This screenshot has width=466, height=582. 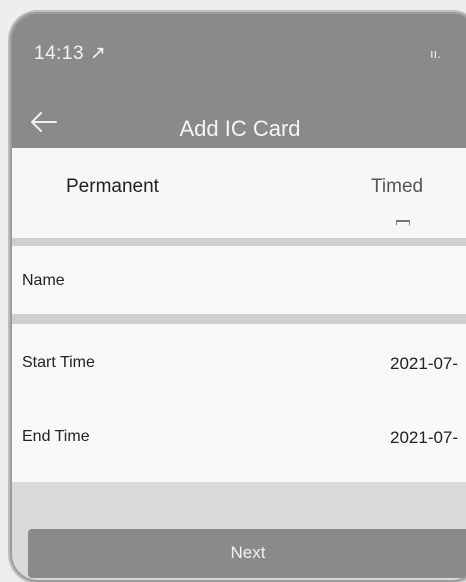 I want to click on tab-timed: Timed, so click(x=397, y=187).